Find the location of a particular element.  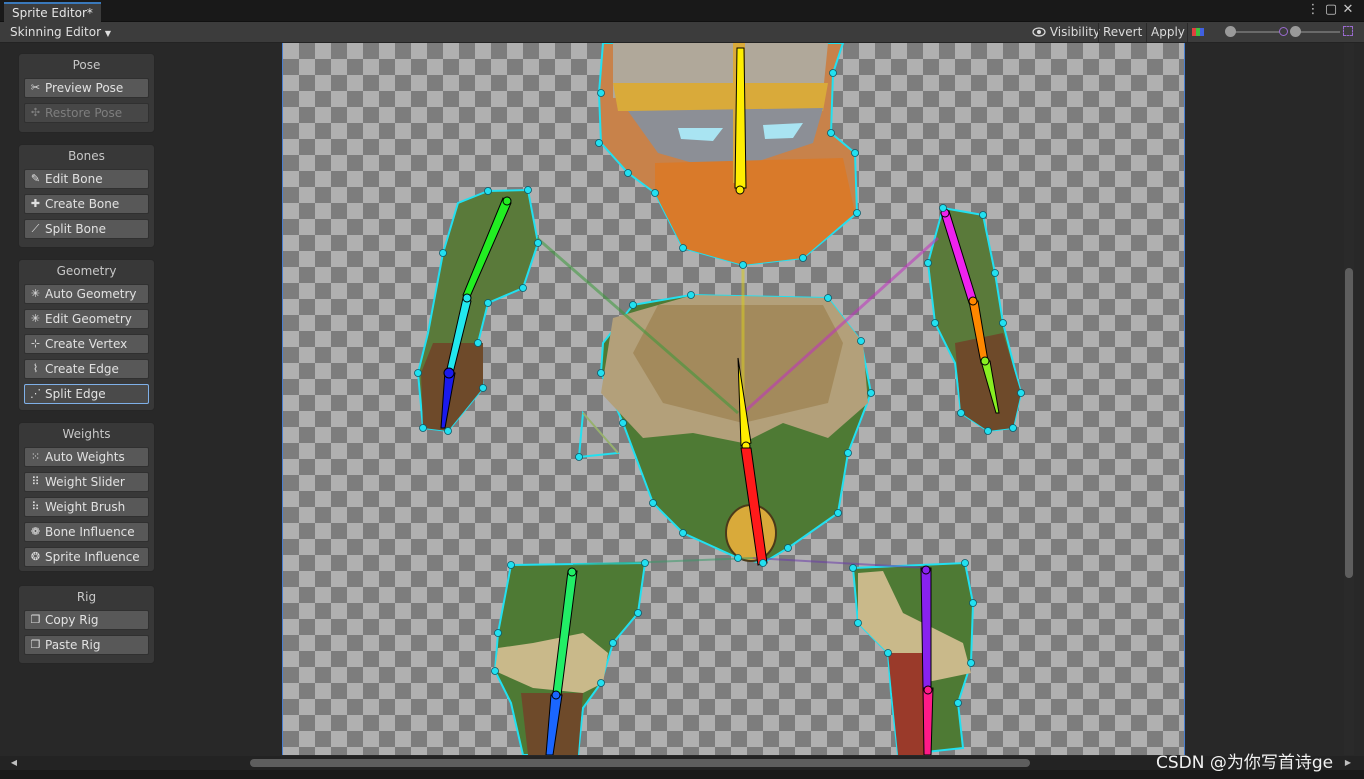

vertical-scrollbar is located at coordinates (1349, 399).